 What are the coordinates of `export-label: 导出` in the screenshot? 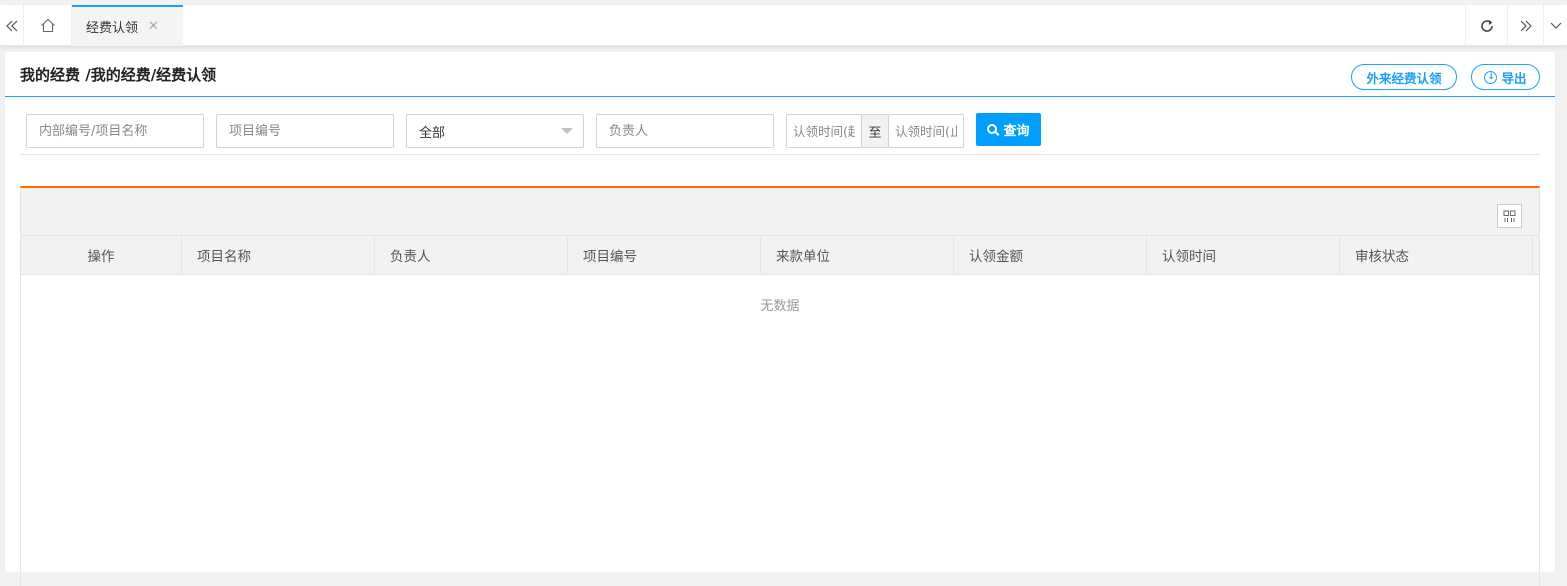 It's located at (1514, 78).